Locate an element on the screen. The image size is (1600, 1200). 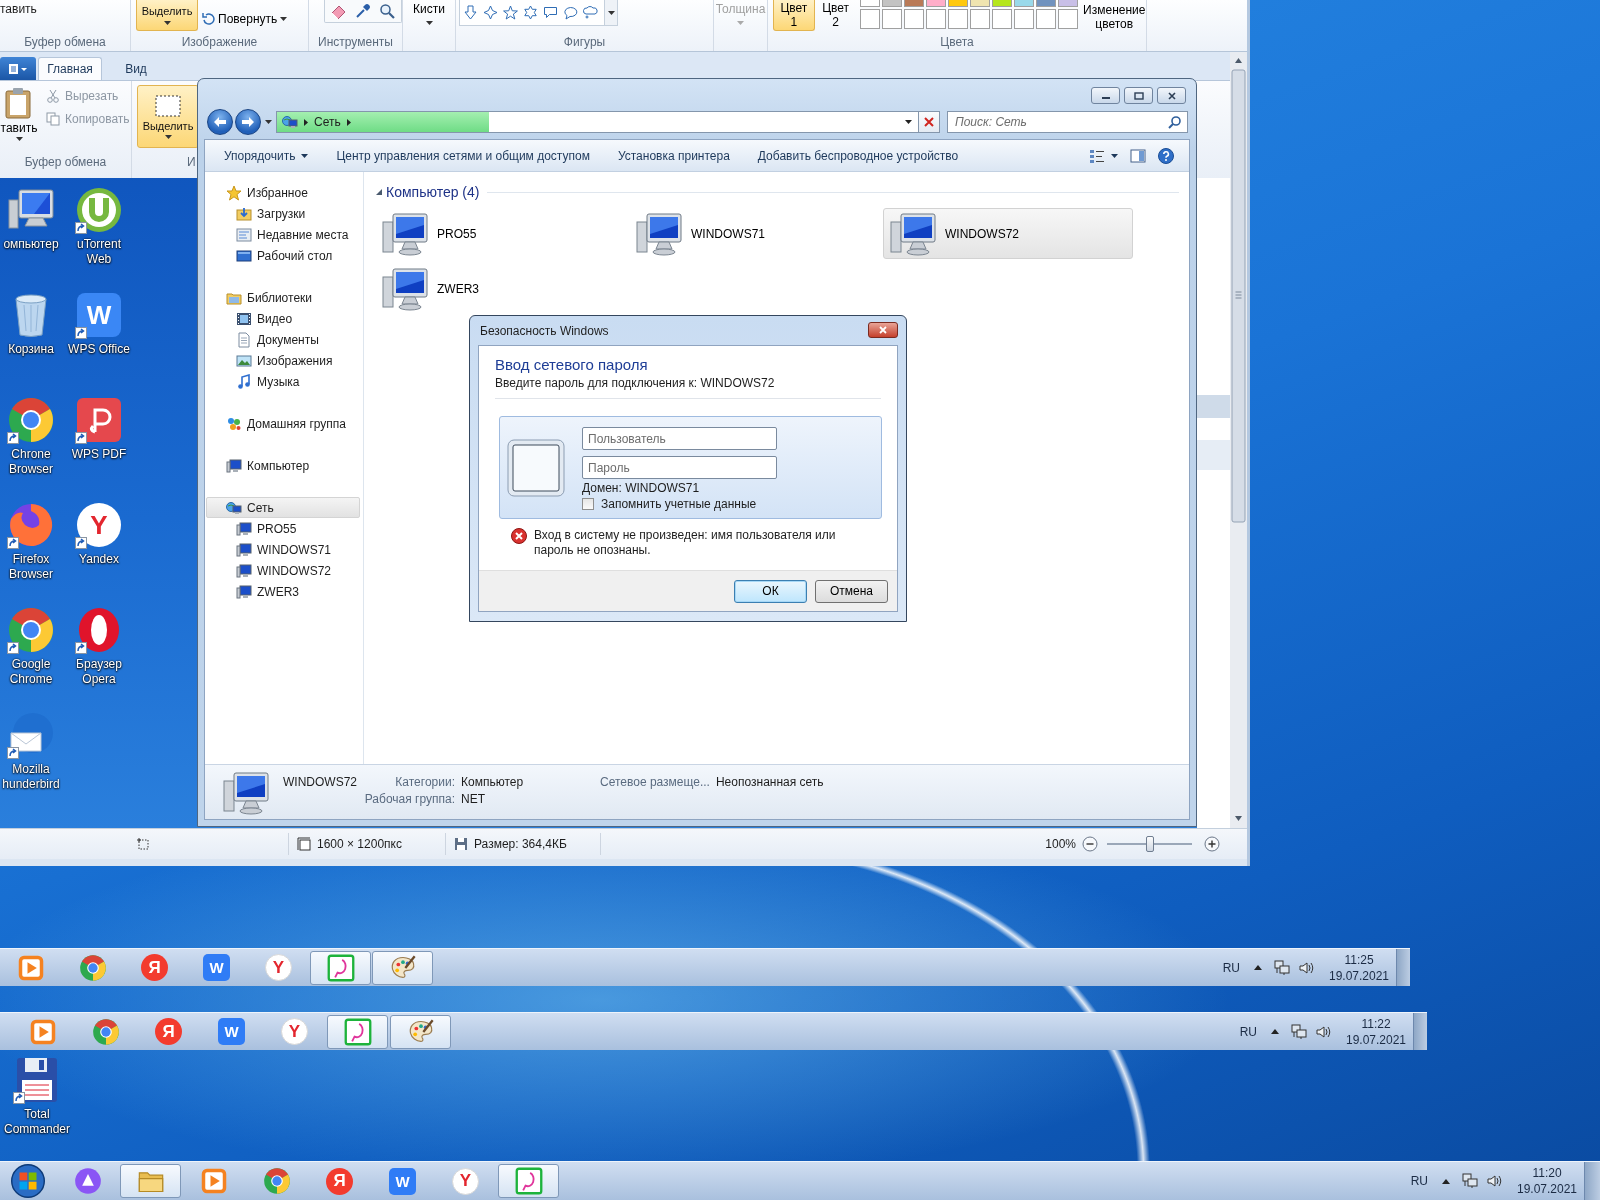
nav-item: Домашняя группа is located at coordinates (286, 423).